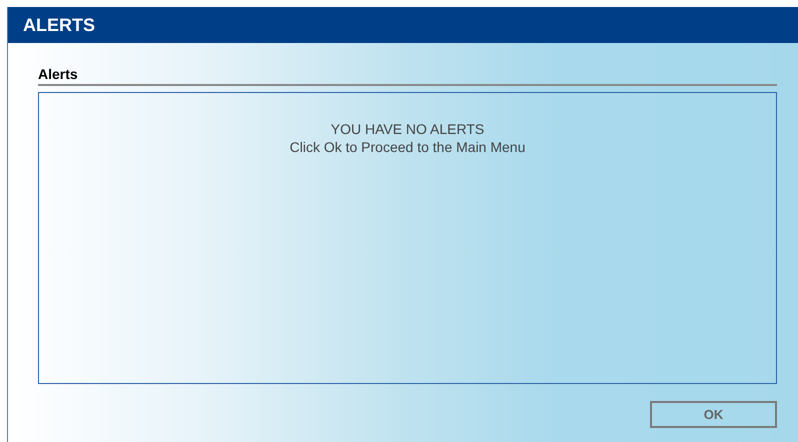  What do you see at coordinates (58, 74) in the screenshot?
I see `section-title: Alerts` at bounding box center [58, 74].